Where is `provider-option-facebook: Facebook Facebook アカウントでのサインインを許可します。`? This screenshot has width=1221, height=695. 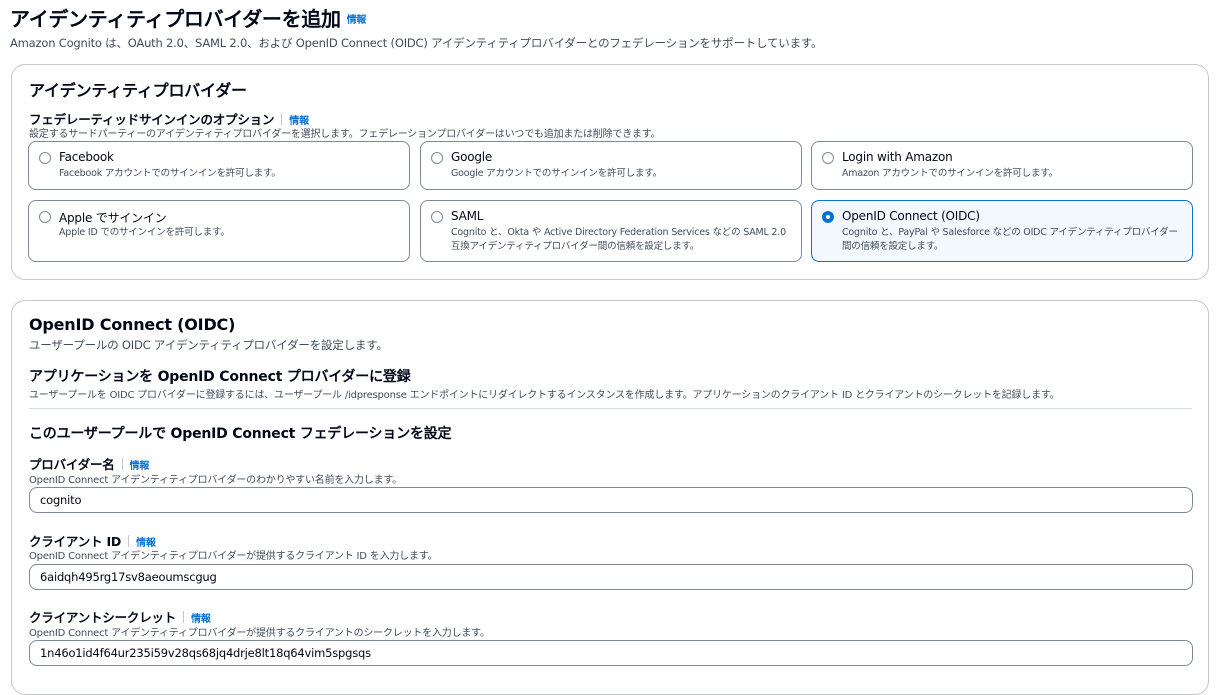
provider-option-facebook: Facebook Facebook アカウントでのサインインを許可します。 is located at coordinates (219, 165).